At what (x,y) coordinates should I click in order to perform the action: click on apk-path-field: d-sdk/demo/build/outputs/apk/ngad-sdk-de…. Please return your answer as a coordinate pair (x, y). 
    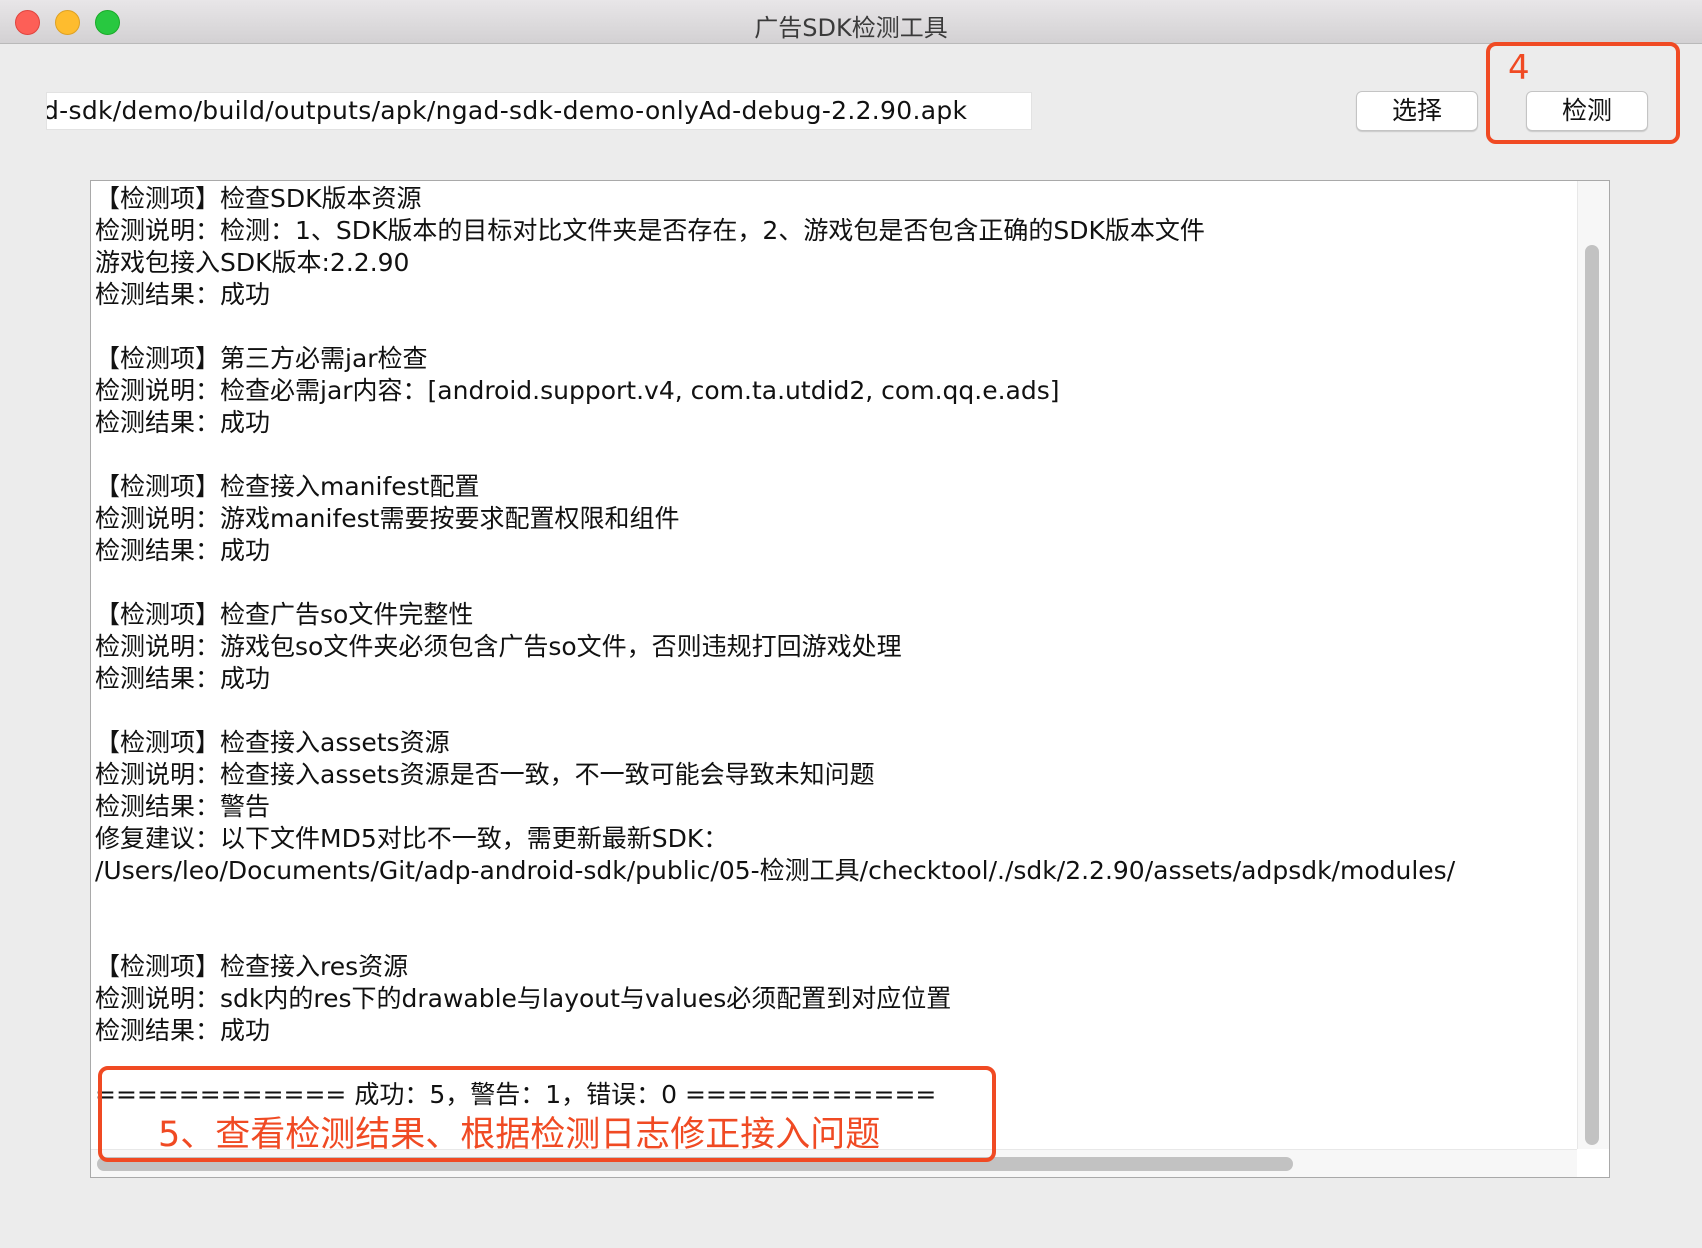
    Looking at the image, I should click on (539, 111).